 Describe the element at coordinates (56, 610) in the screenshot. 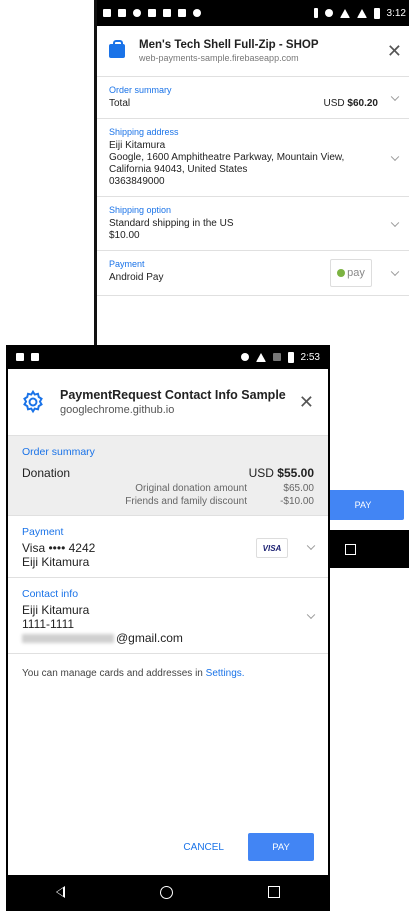

I see `contact-name: Eiji Kitamura` at that location.